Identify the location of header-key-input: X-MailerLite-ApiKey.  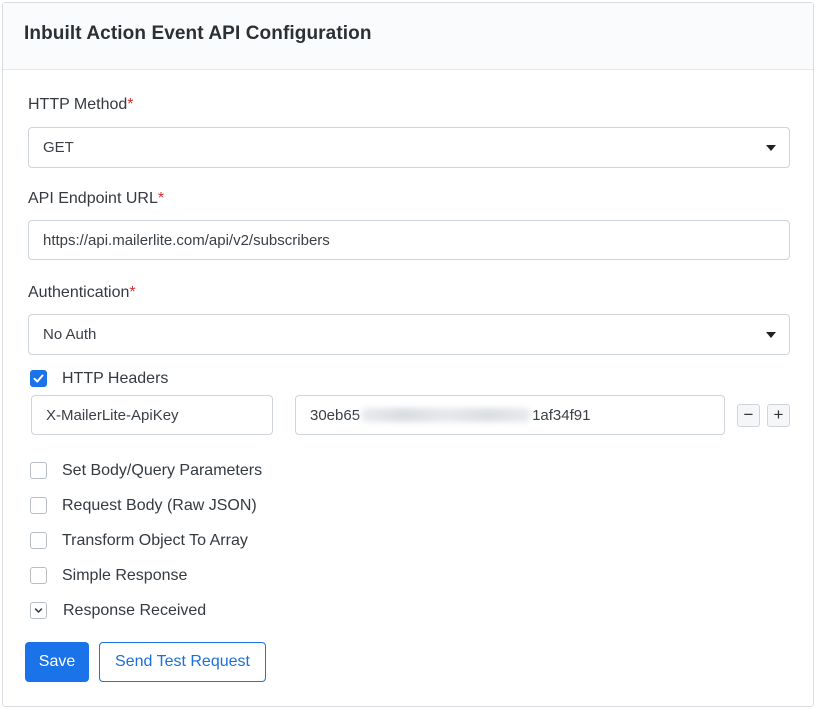
(152, 415).